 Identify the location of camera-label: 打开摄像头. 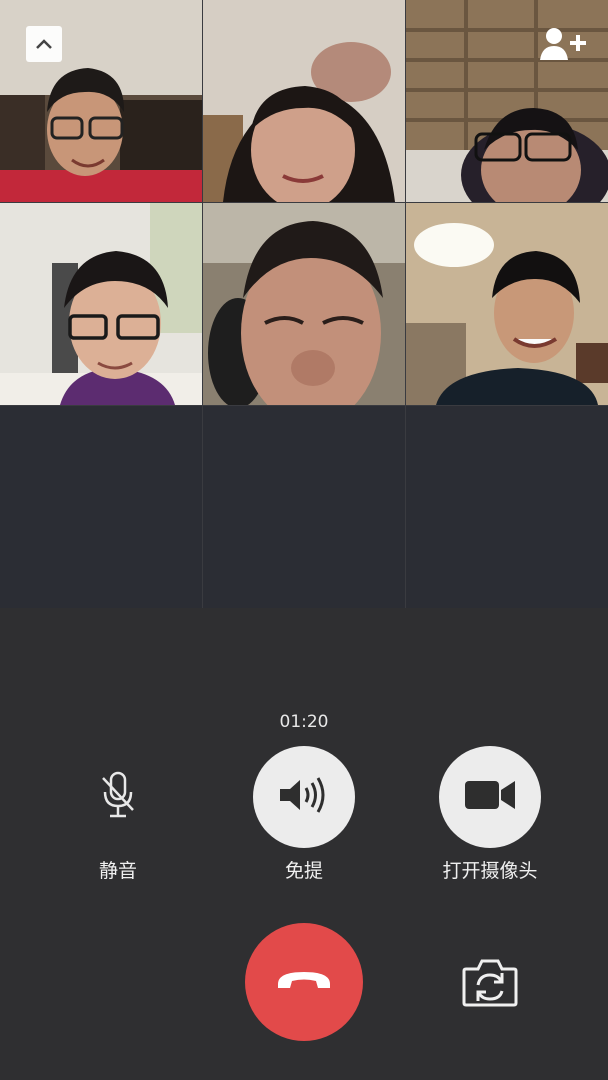
(490, 871).